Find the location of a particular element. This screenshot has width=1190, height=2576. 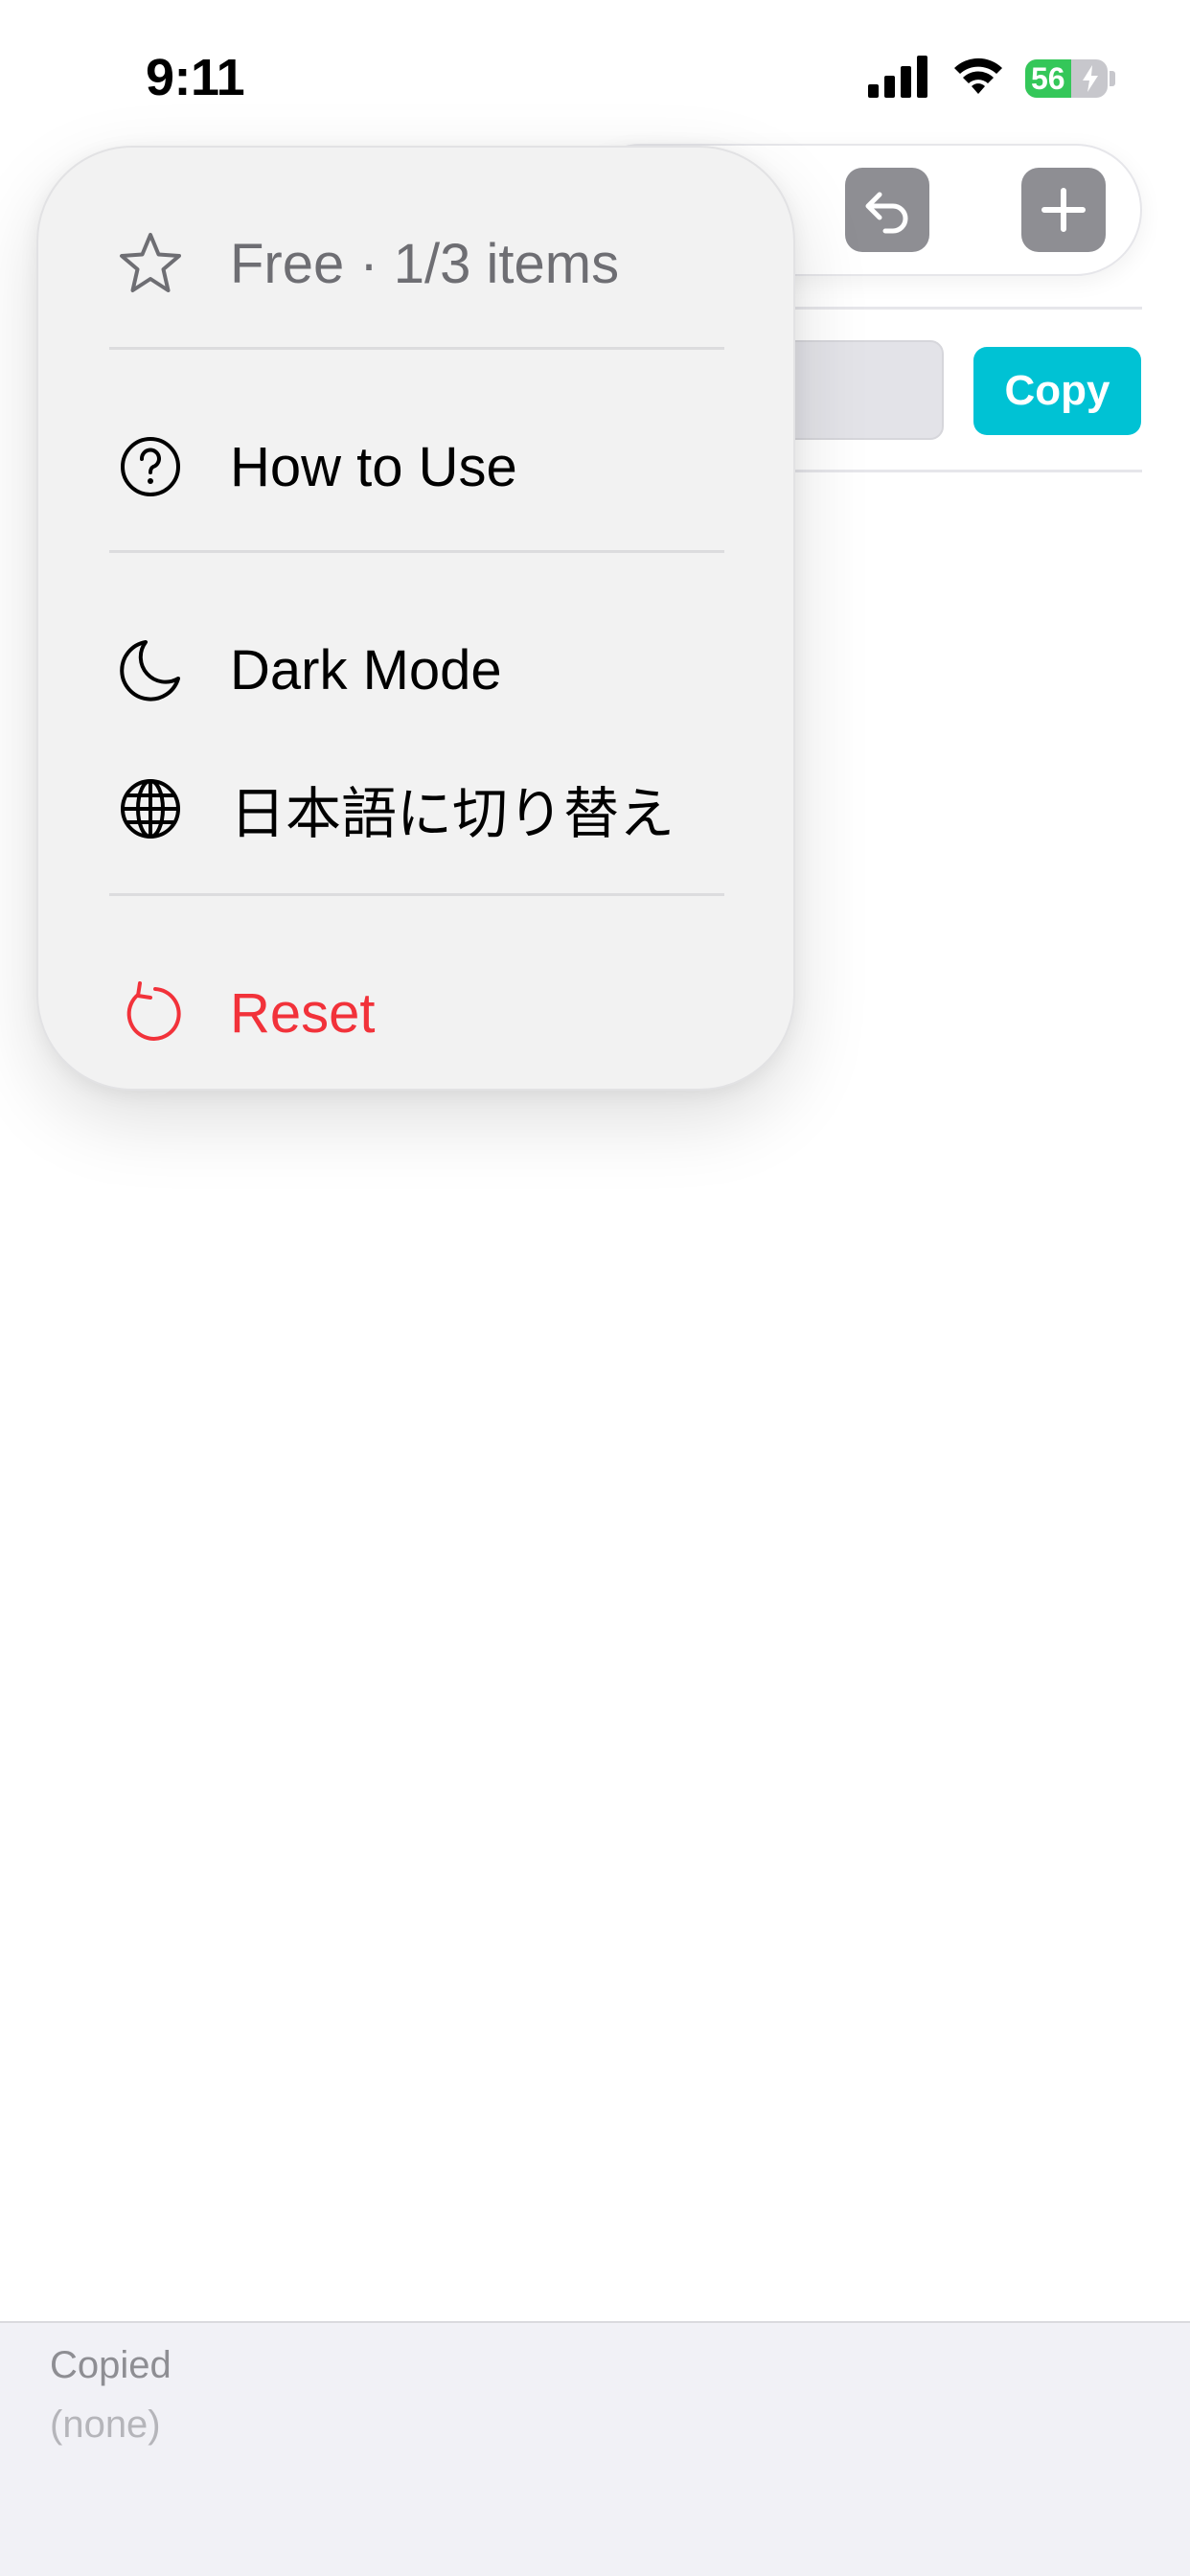

question-circle-icon is located at coordinates (151, 467).